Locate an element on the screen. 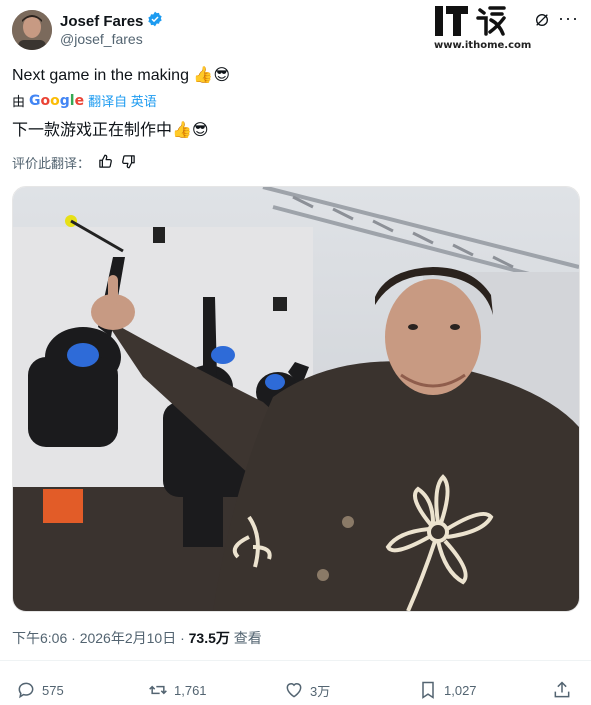  post-meta: 下午6:06 · 2026年2月10日 · 73.5万 查看 is located at coordinates (137, 638).